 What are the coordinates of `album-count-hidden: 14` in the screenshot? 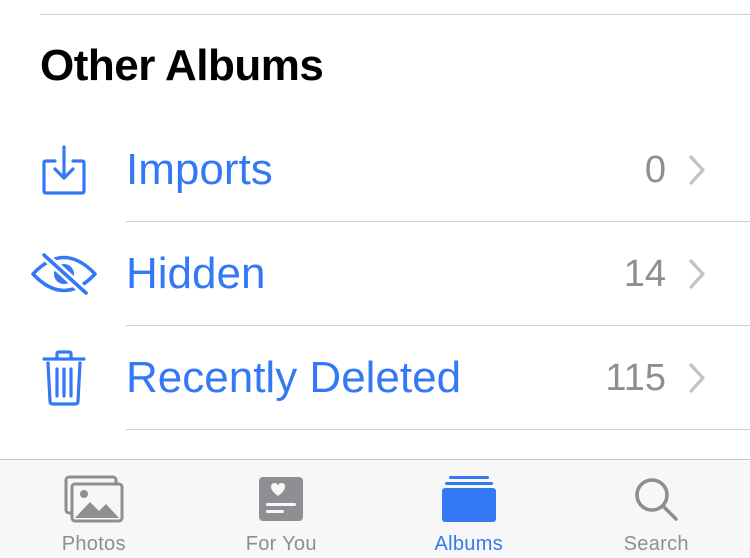 It's located at (644, 274).